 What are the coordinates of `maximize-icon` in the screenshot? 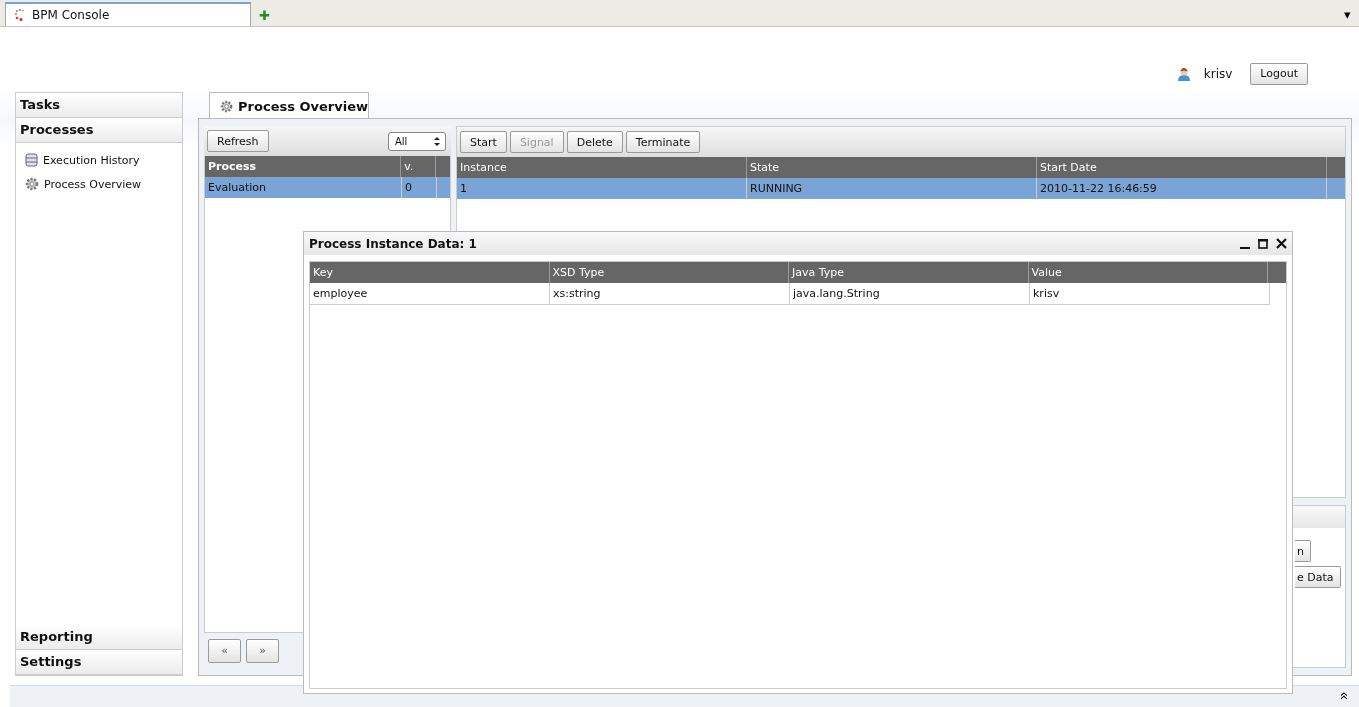 It's located at (1263, 243).